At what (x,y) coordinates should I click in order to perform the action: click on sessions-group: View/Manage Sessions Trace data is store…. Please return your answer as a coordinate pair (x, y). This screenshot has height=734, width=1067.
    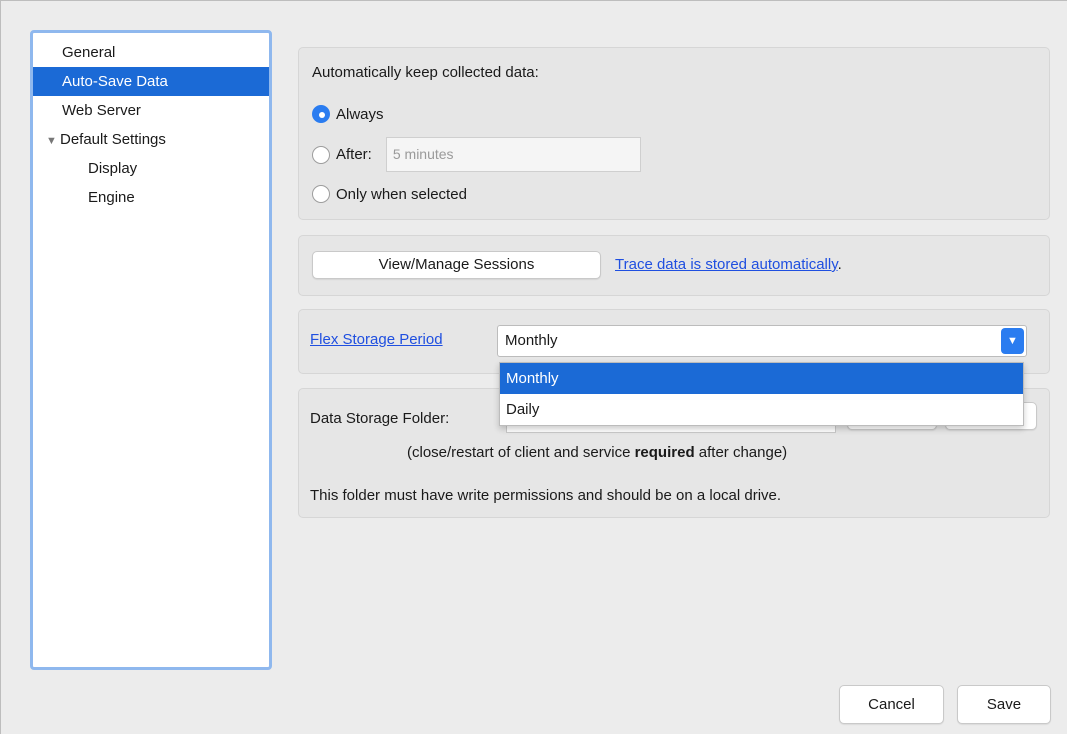
    Looking at the image, I should click on (674, 265).